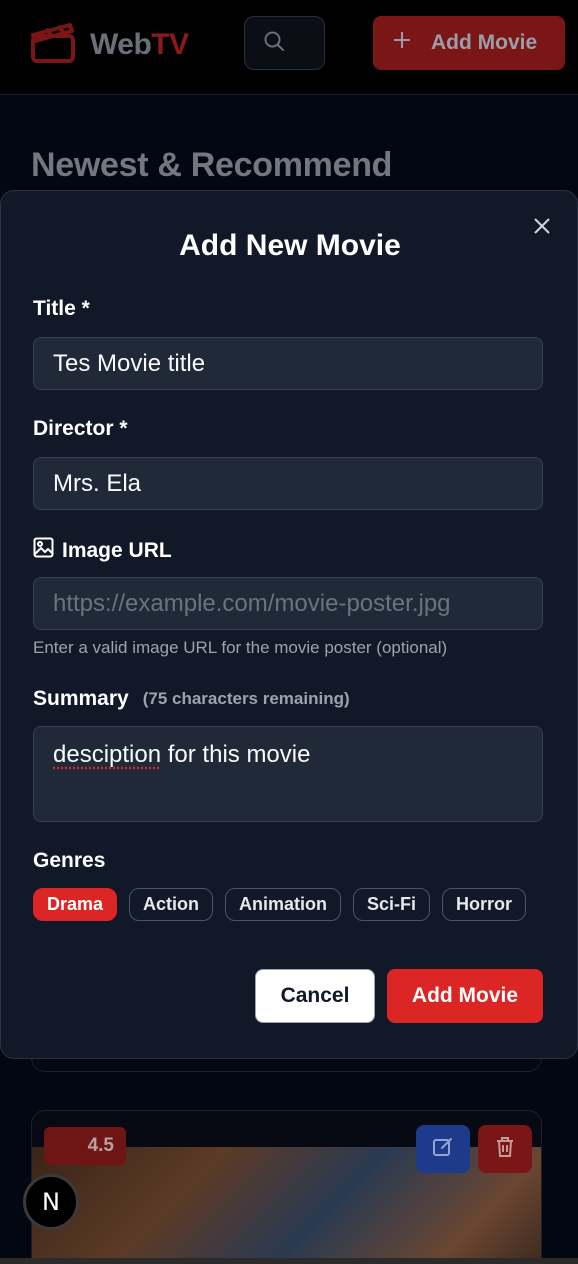  I want to click on dev-tools-badge-label: N, so click(51, 1202).